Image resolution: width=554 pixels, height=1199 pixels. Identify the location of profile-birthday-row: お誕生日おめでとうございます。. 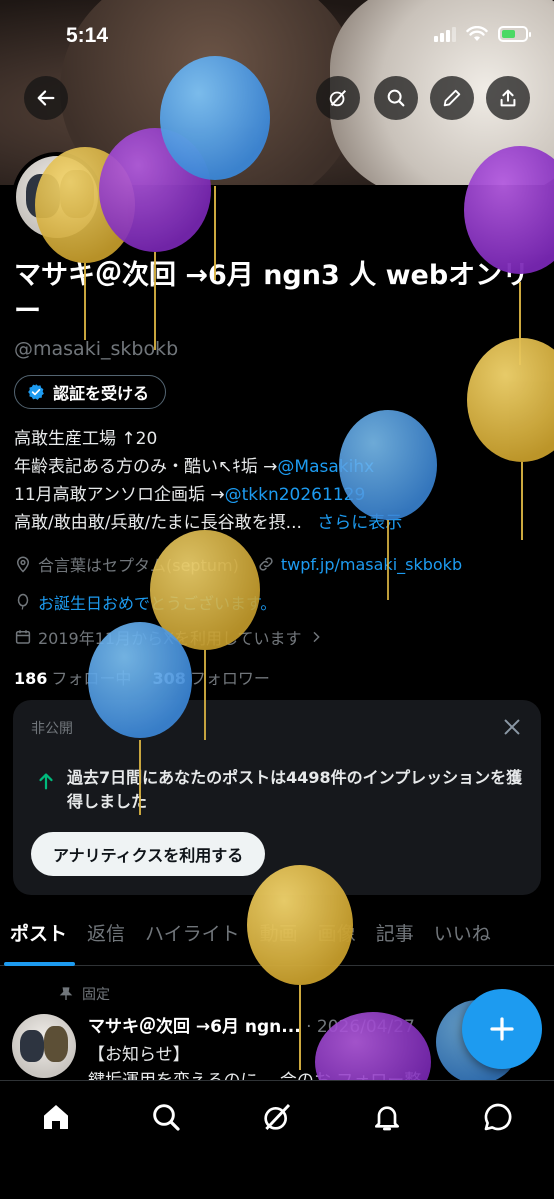
(145, 602).